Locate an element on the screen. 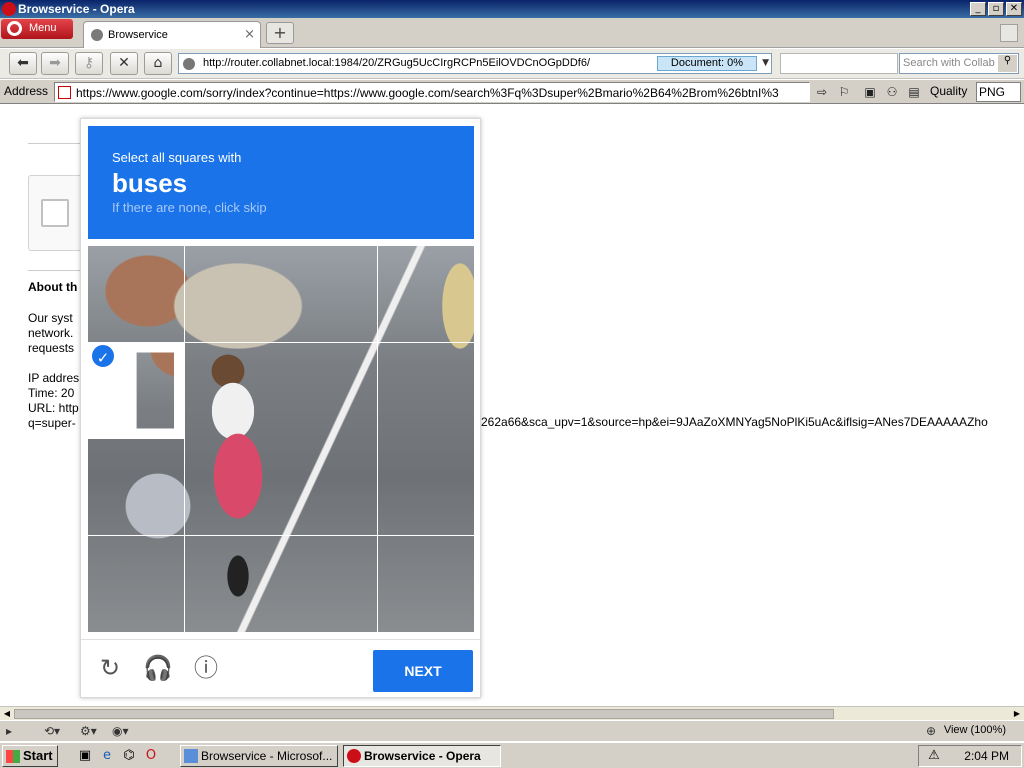 The image size is (1024, 768). home-button: ⌂ is located at coordinates (158, 63).